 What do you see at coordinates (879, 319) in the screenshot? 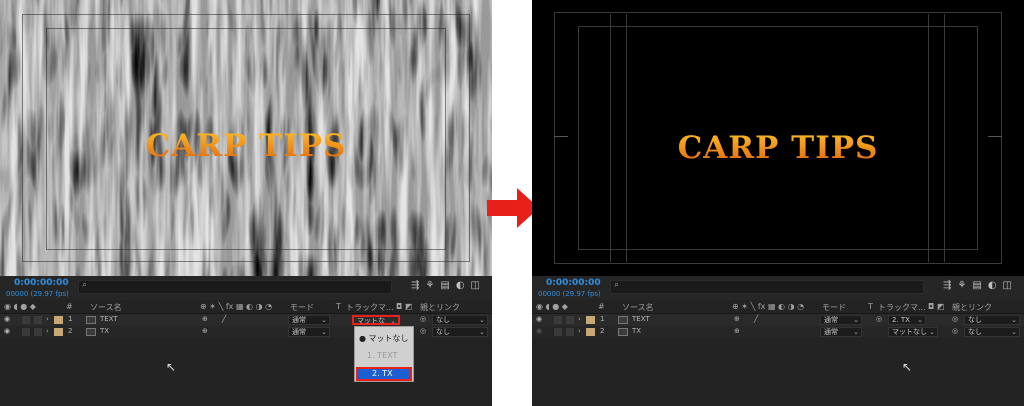
I see `matte-pickwhip-icon: ◎` at bounding box center [879, 319].